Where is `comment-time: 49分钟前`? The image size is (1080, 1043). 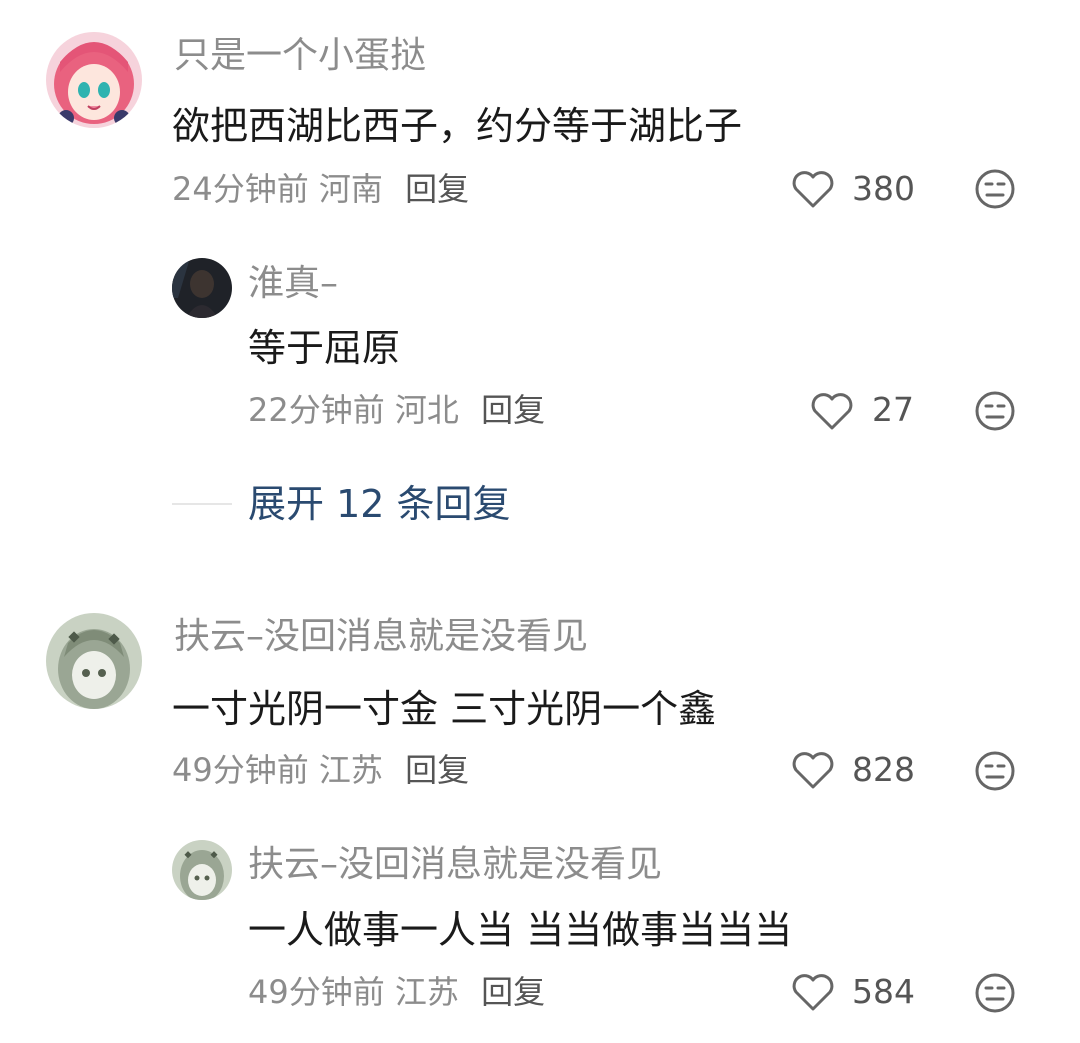 comment-time: 49分钟前 is located at coordinates (240, 770).